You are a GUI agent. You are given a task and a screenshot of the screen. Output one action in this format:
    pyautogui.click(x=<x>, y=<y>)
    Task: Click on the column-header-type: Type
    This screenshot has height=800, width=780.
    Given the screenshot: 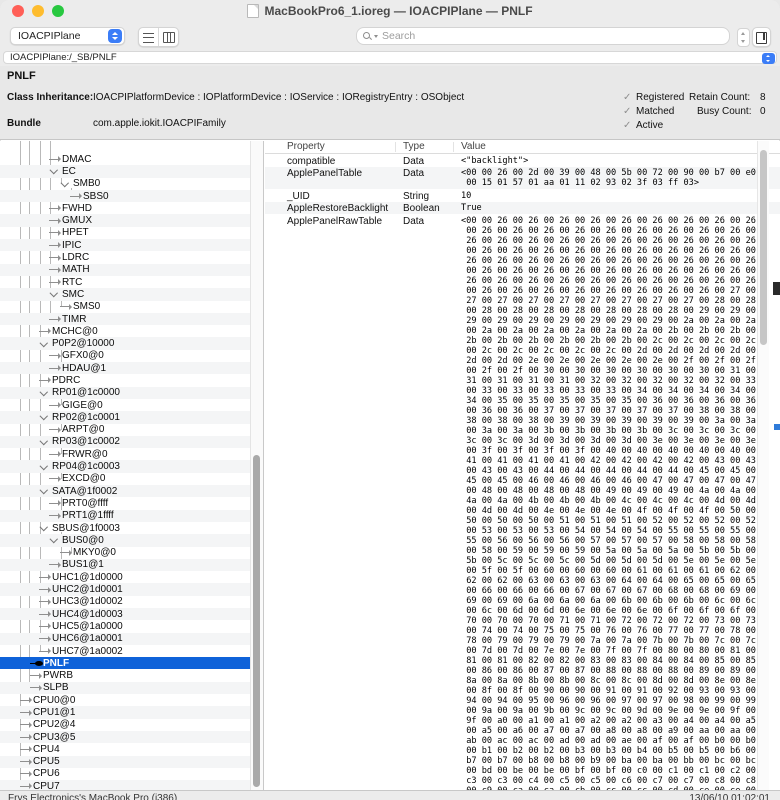 What is the action you would take?
    pyautogui.click(x=414, y=146)
    